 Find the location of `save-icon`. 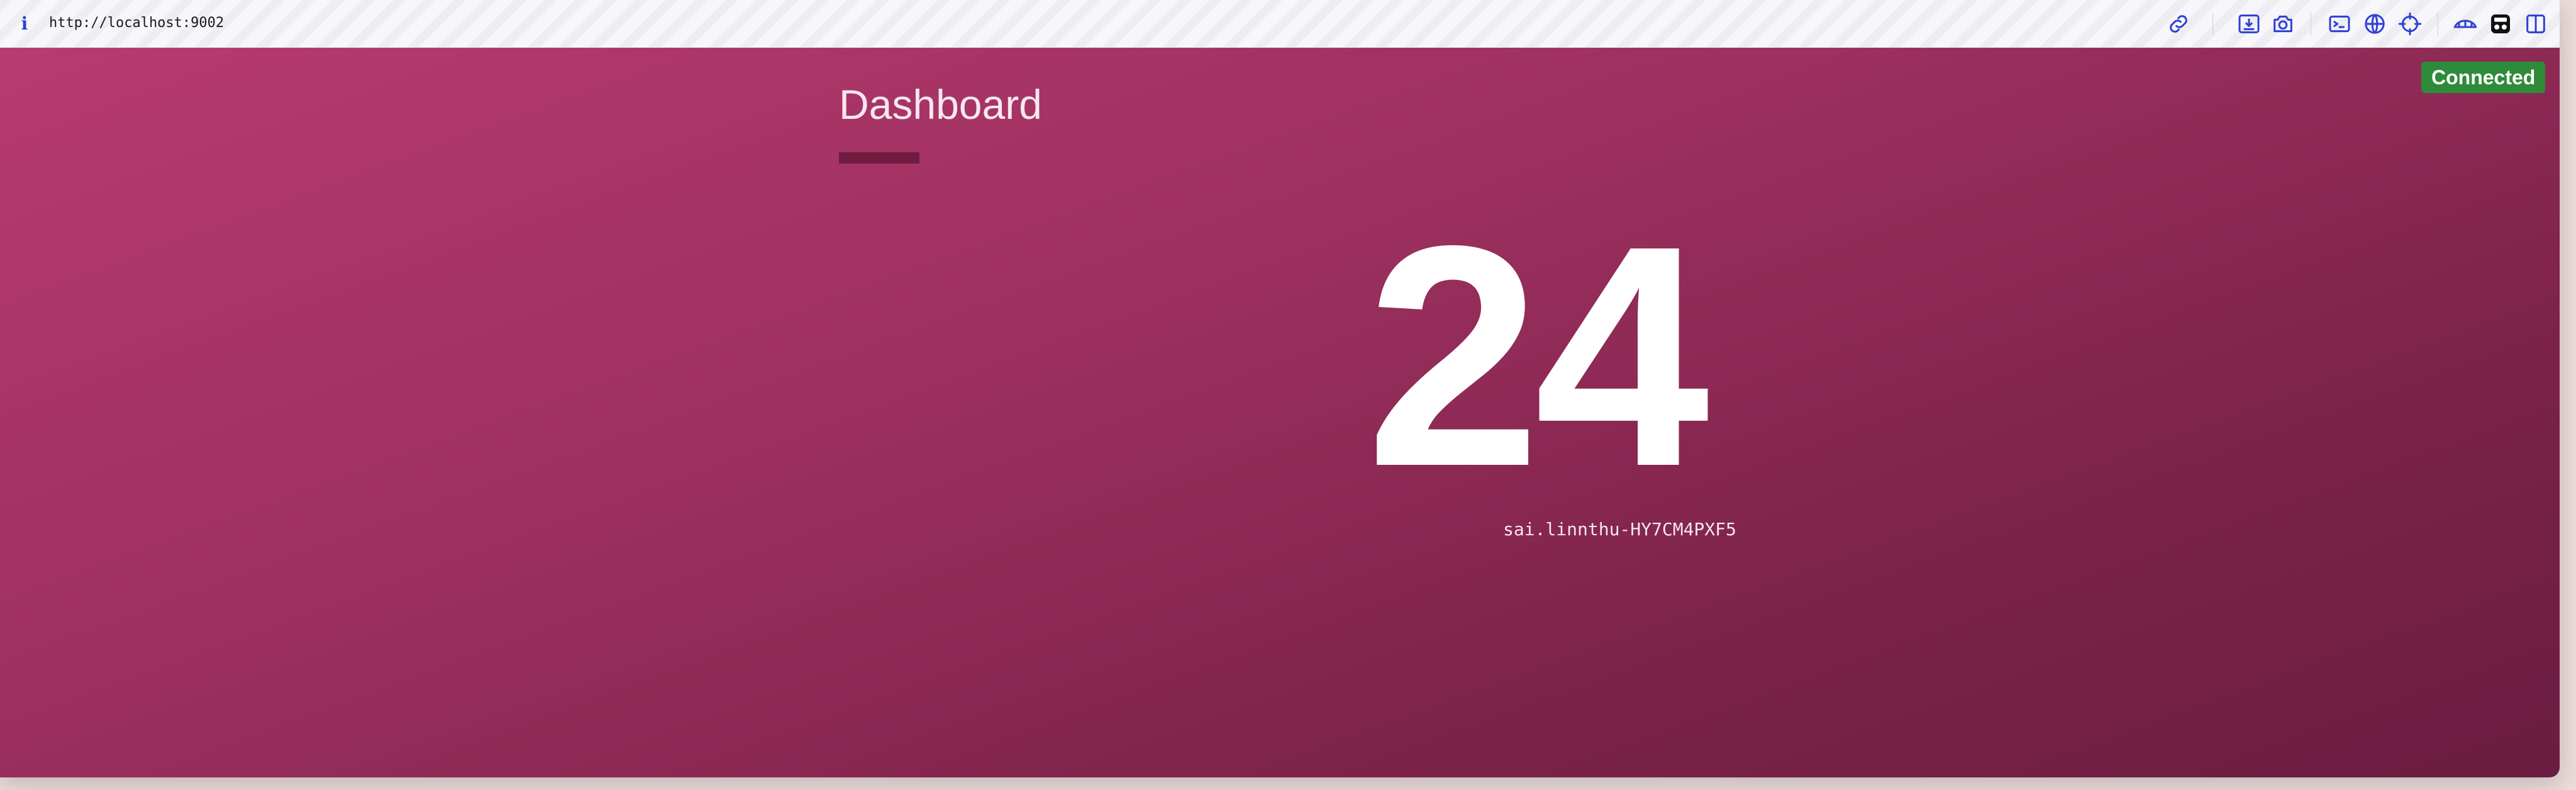

save-icon is located at coordinates (2249, 24).